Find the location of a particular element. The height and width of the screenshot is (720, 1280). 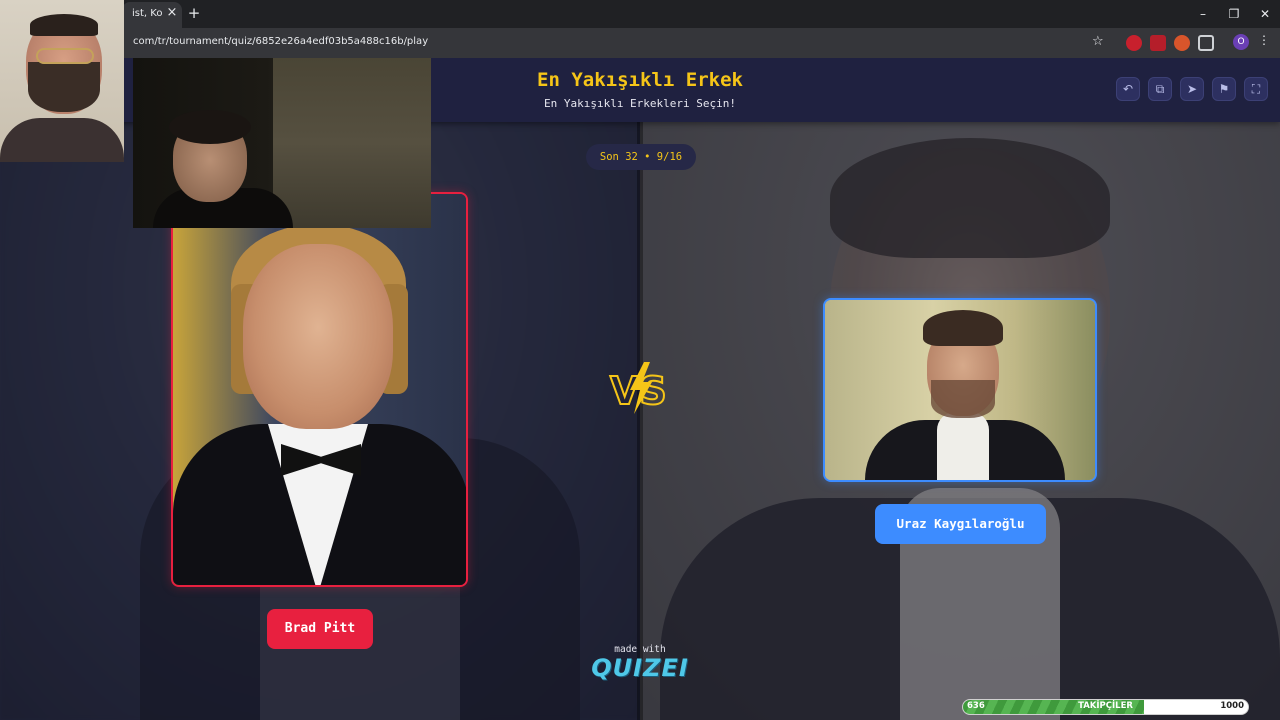

send-icon: ➤ is located at coordinates (1192, 89).